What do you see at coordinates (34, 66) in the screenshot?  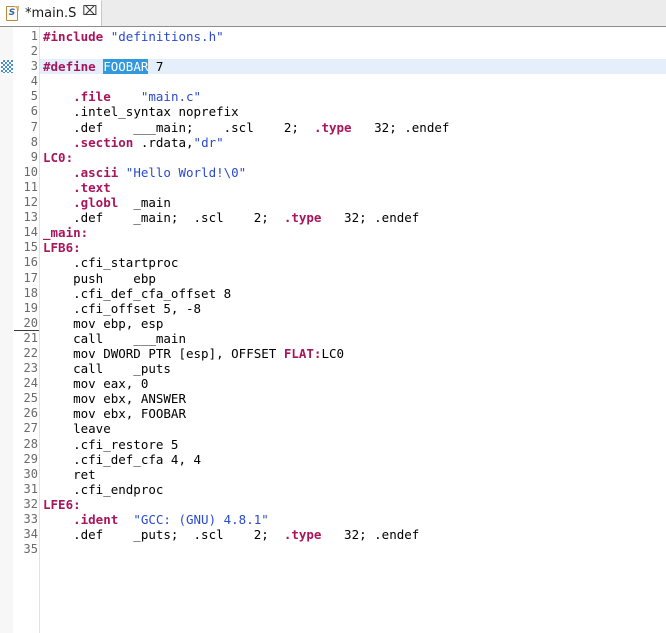 I see `line-number: 3` at bounding box center [34, 66].